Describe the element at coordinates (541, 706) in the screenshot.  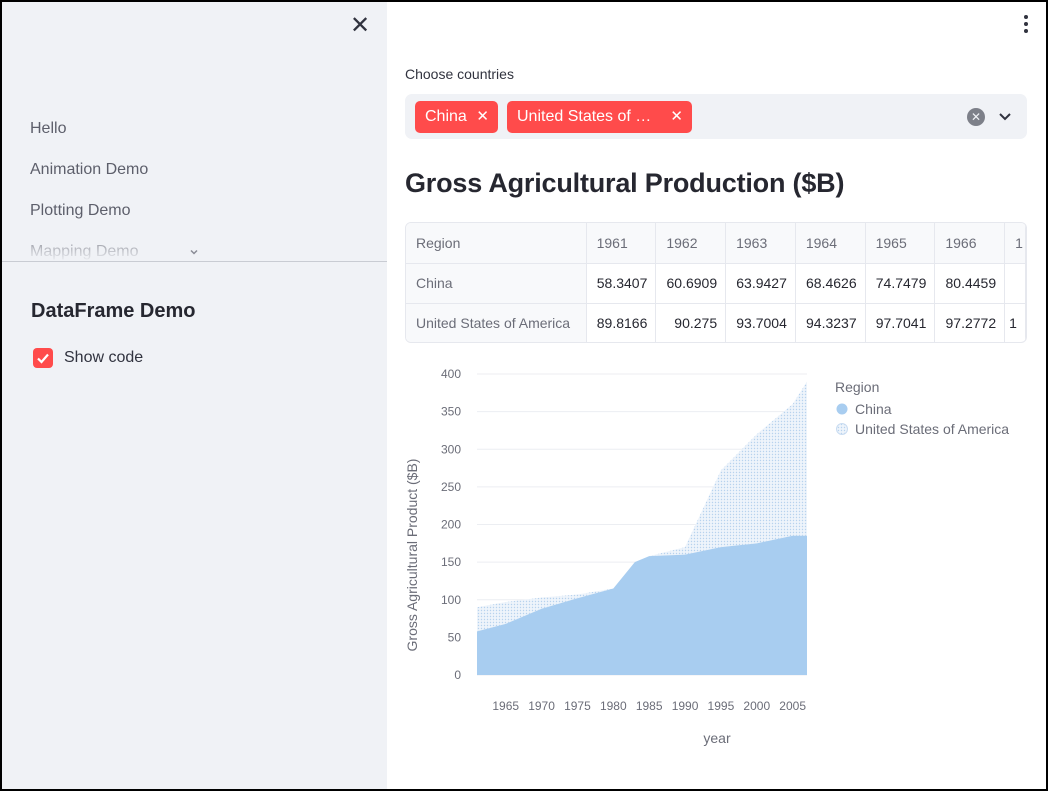
I see `x-tick-label: 1970` at that location.